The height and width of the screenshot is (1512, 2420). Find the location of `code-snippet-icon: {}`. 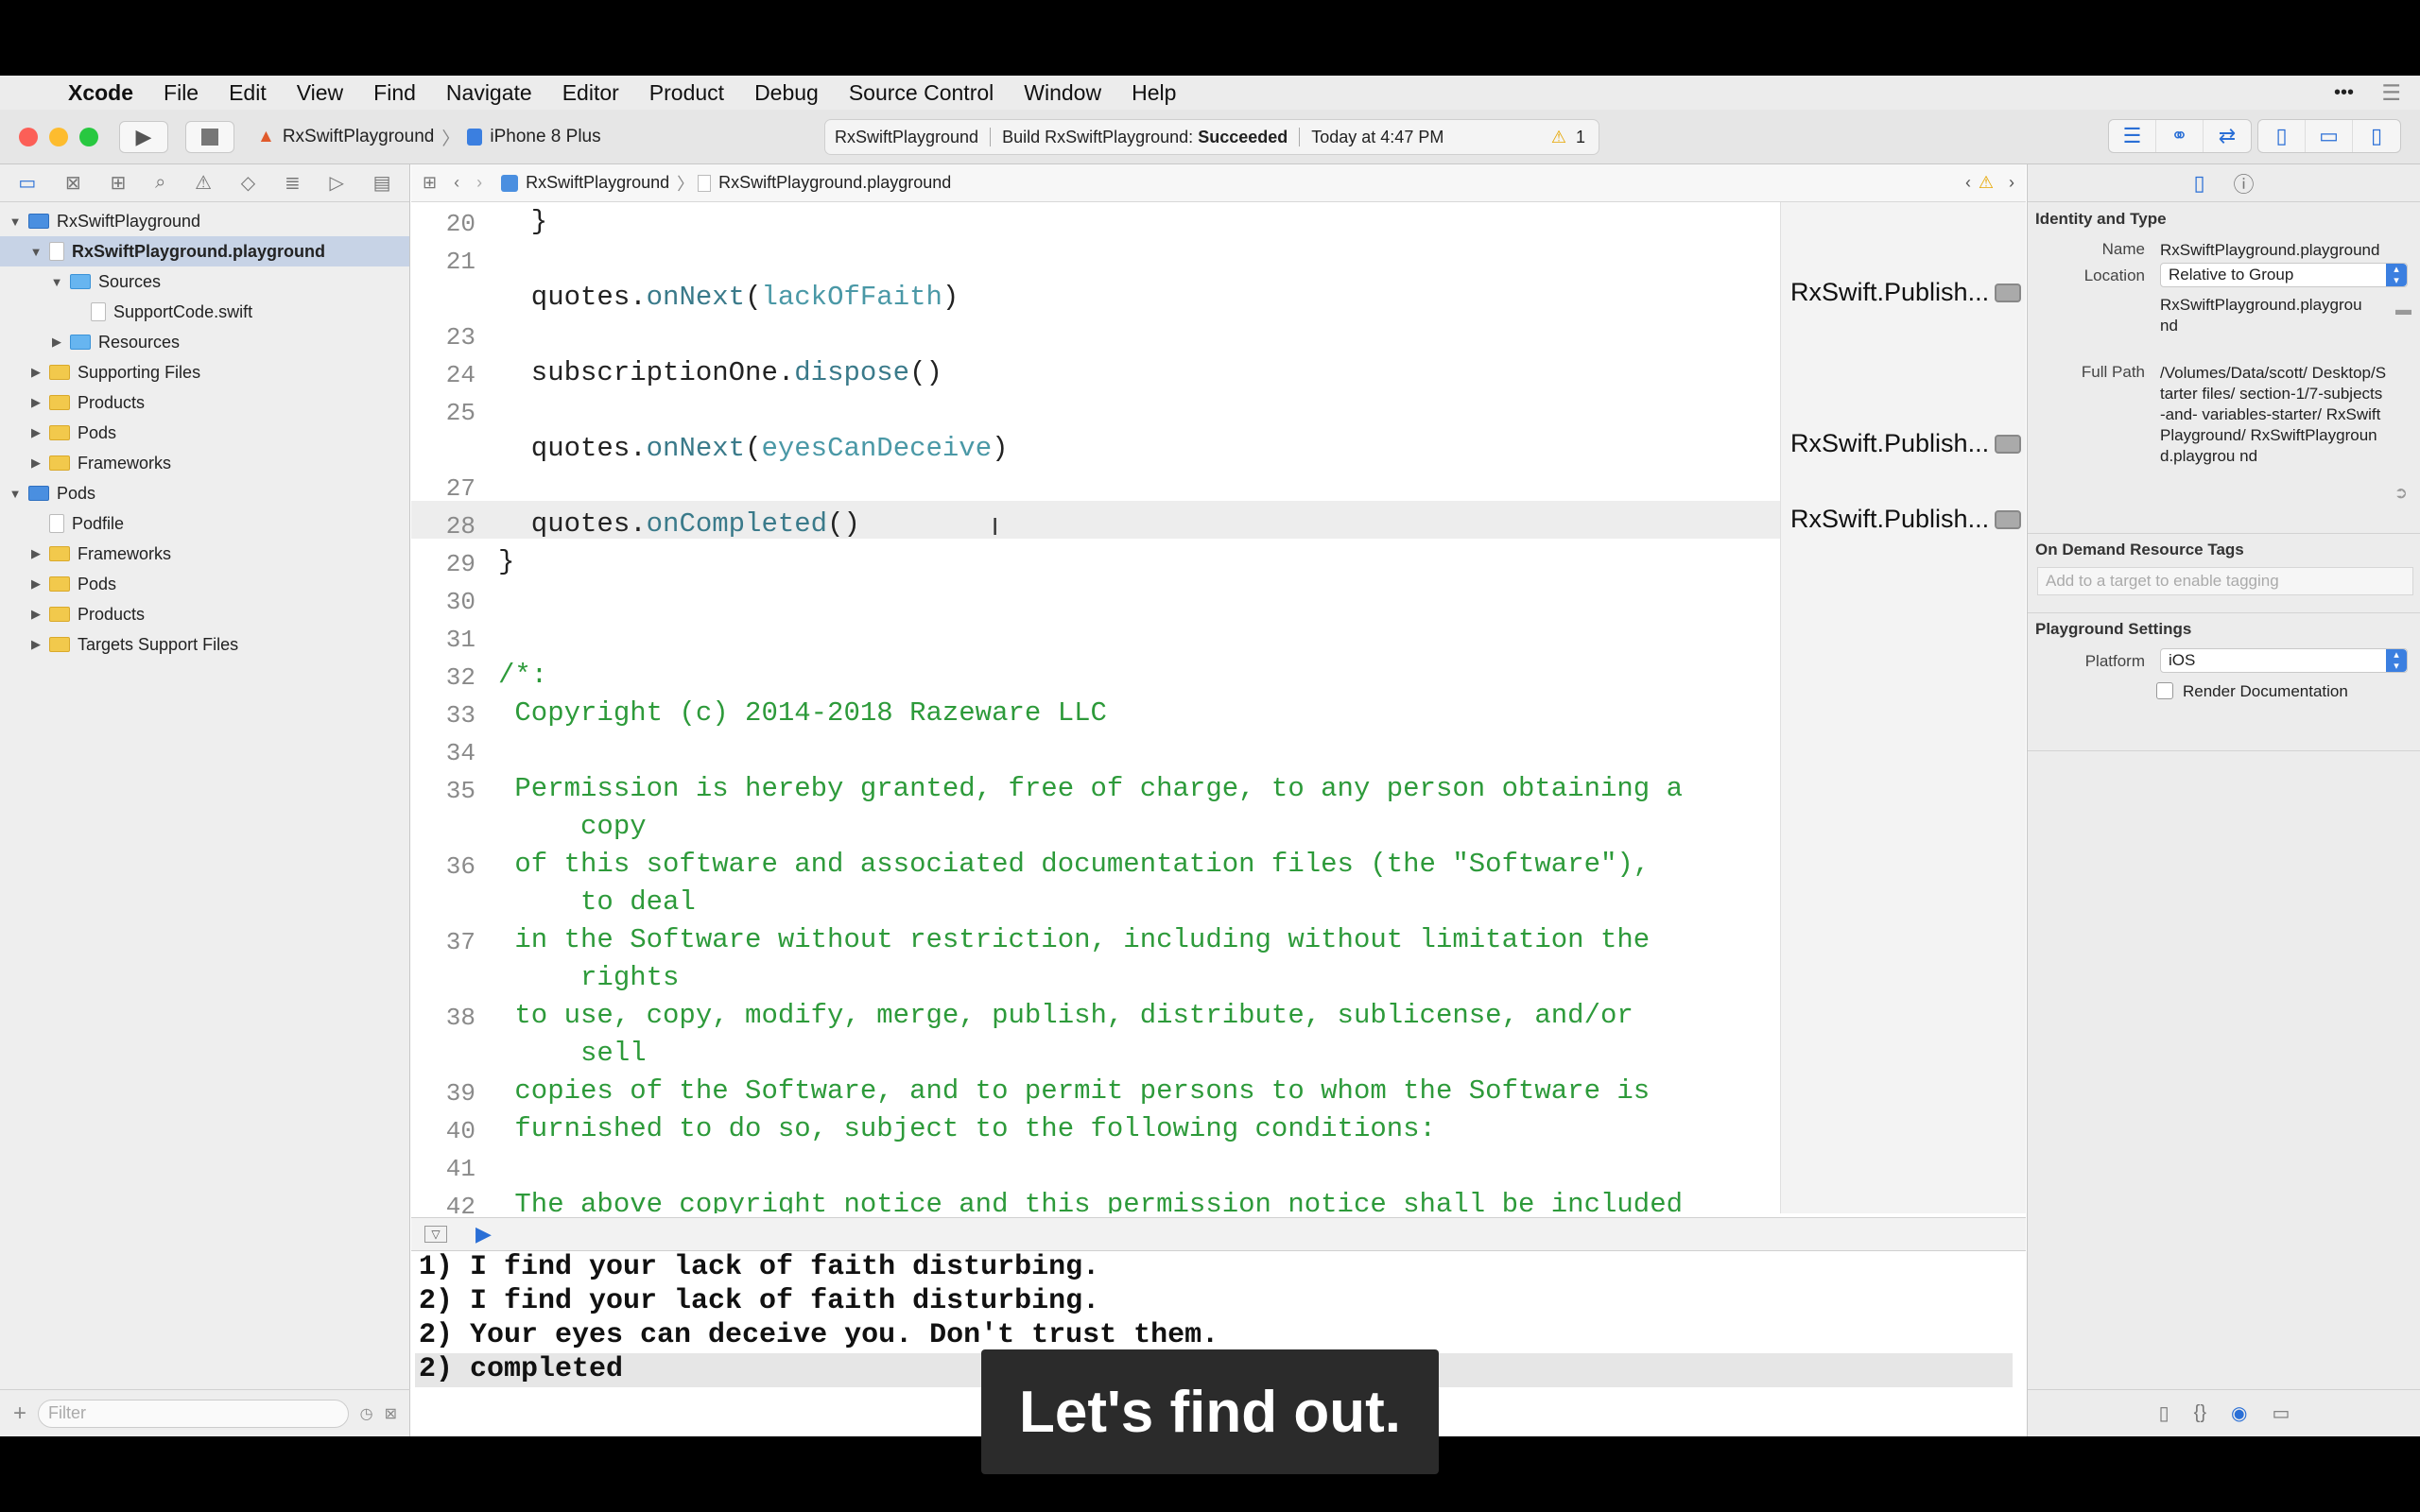

code-snippet-icon: {} is located at coordinates (2200, 1413).